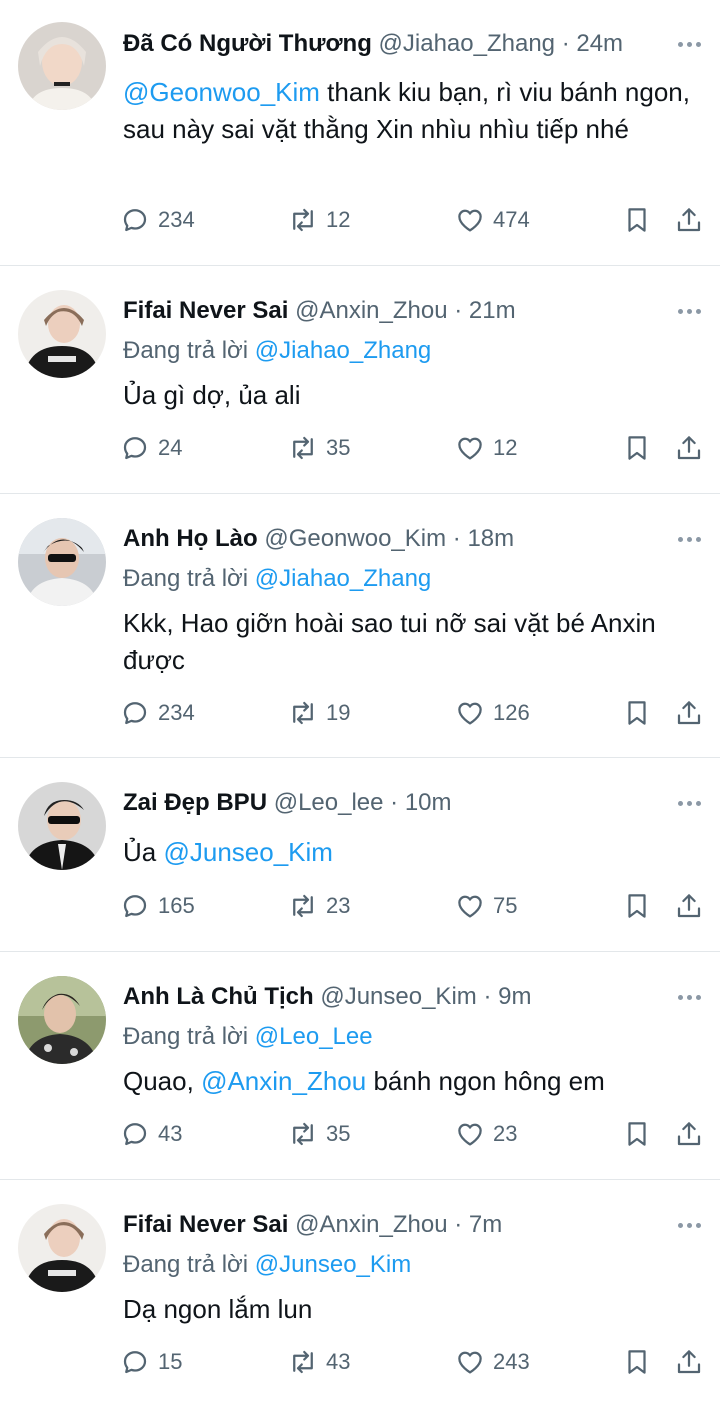 The width and height of the screenshot is (720, 1402). What do you see at coordinates (409, 395) in the screenshot?
I see `tweet-text: Ủa gì dợ, ủa ali` at bounding box center [409, 395].